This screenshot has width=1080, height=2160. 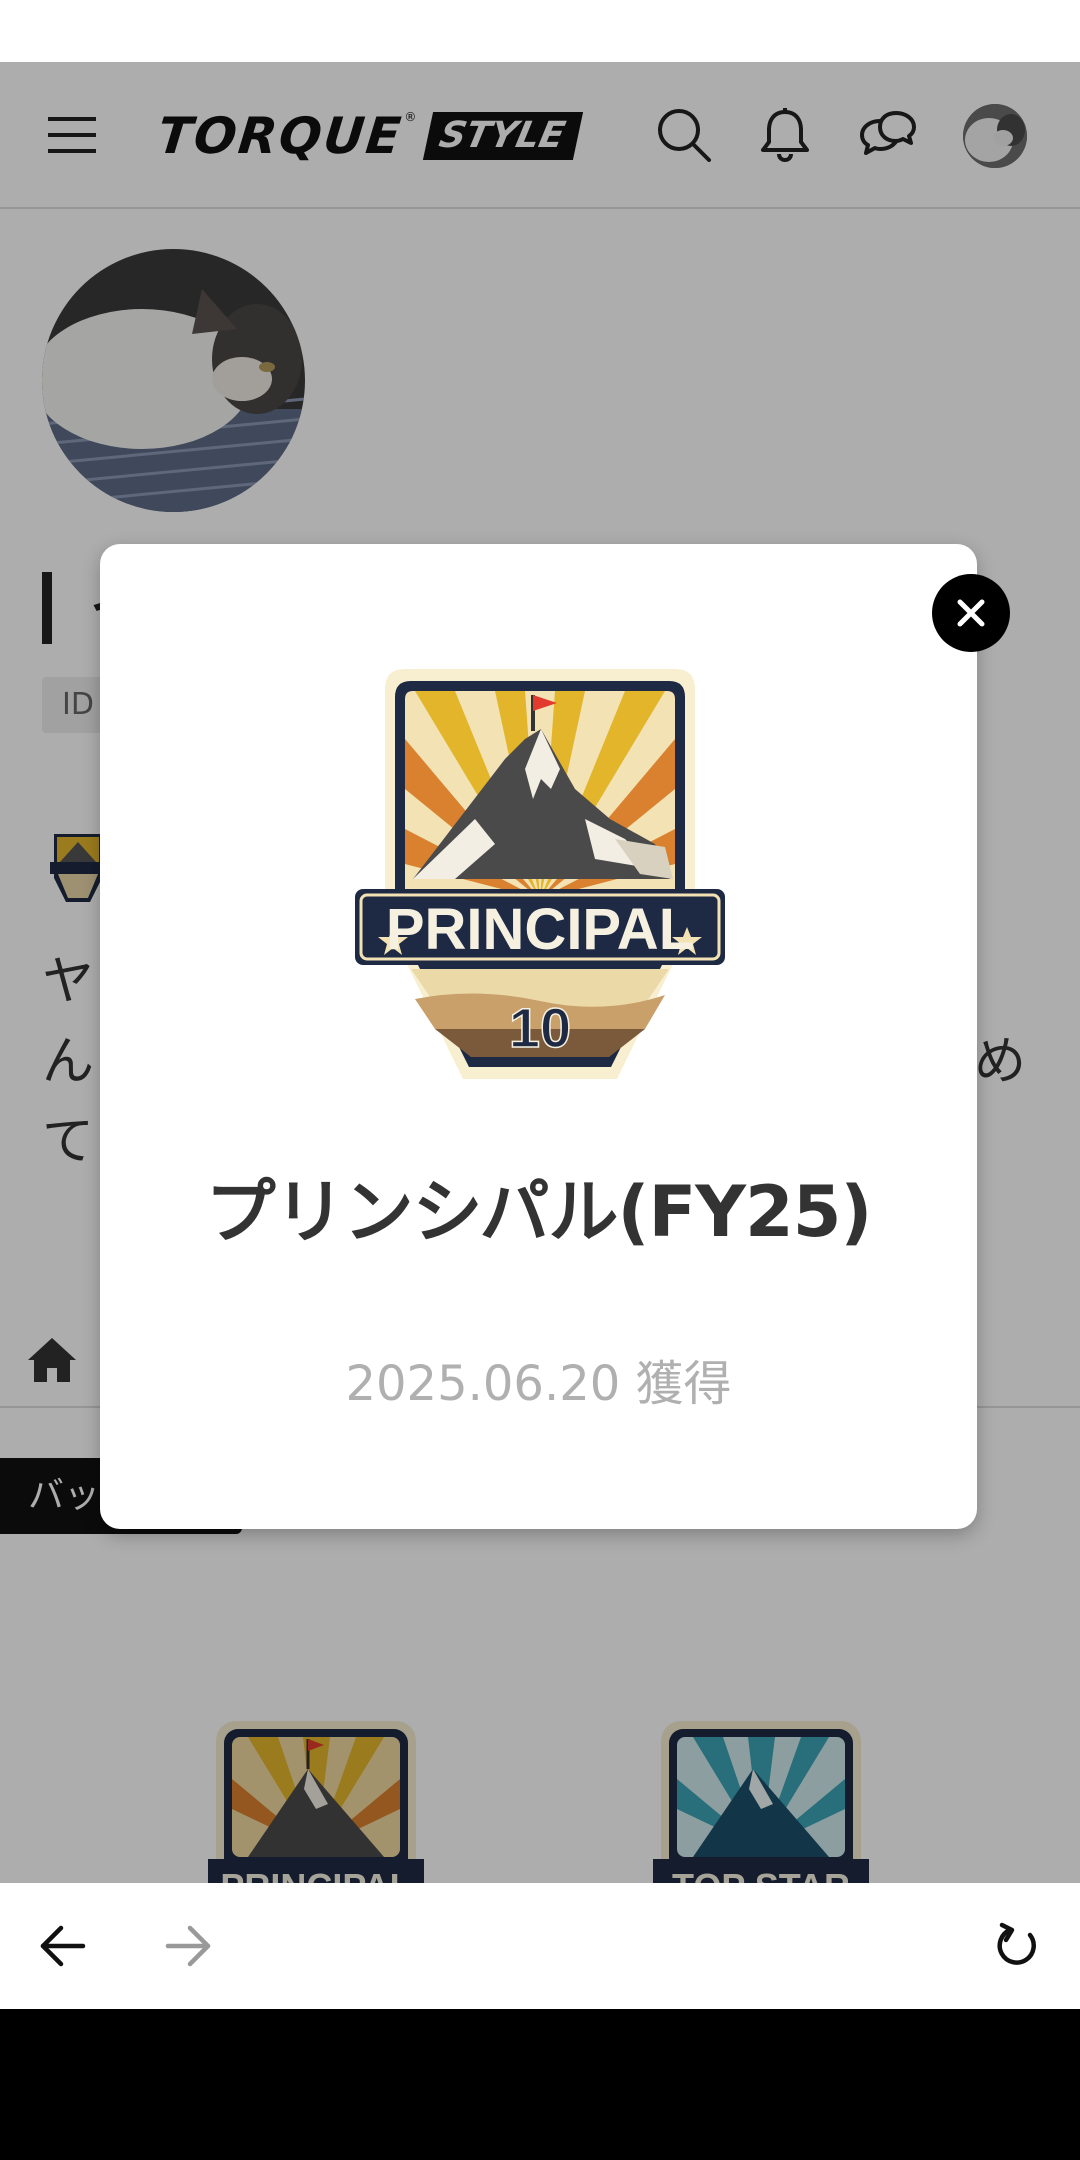 I want to click on forward-button, so click(x=188, y=1946).